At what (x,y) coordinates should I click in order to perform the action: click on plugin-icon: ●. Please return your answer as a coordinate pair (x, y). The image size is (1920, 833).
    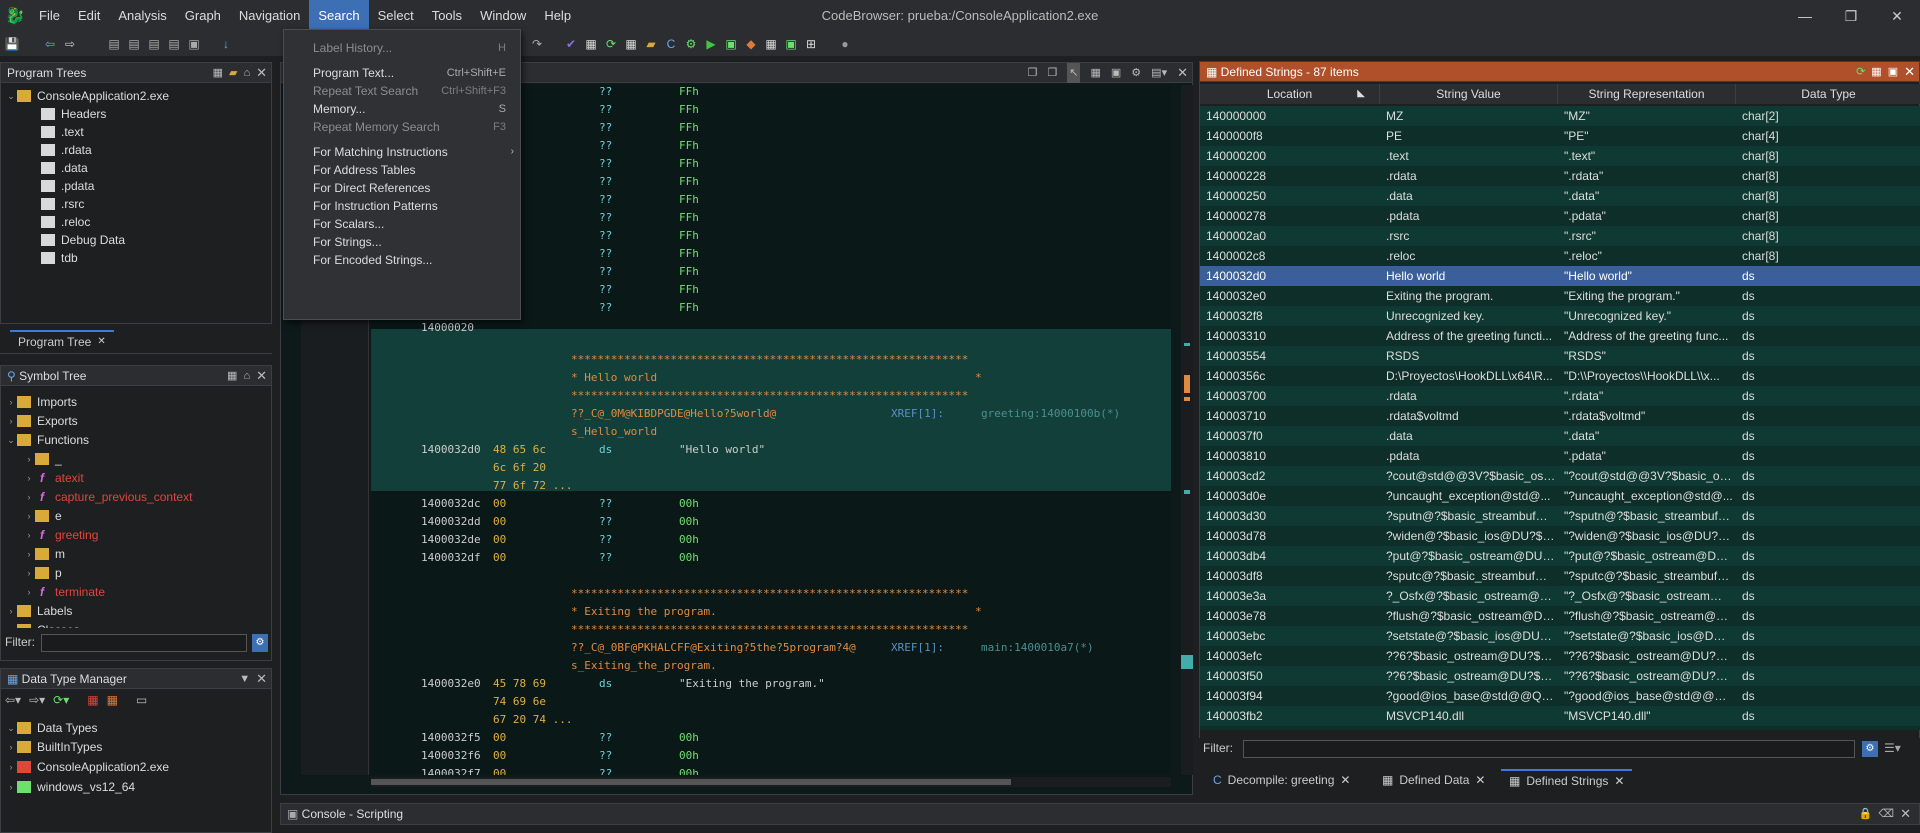
    Looking at the image, I should click on (845, 44).